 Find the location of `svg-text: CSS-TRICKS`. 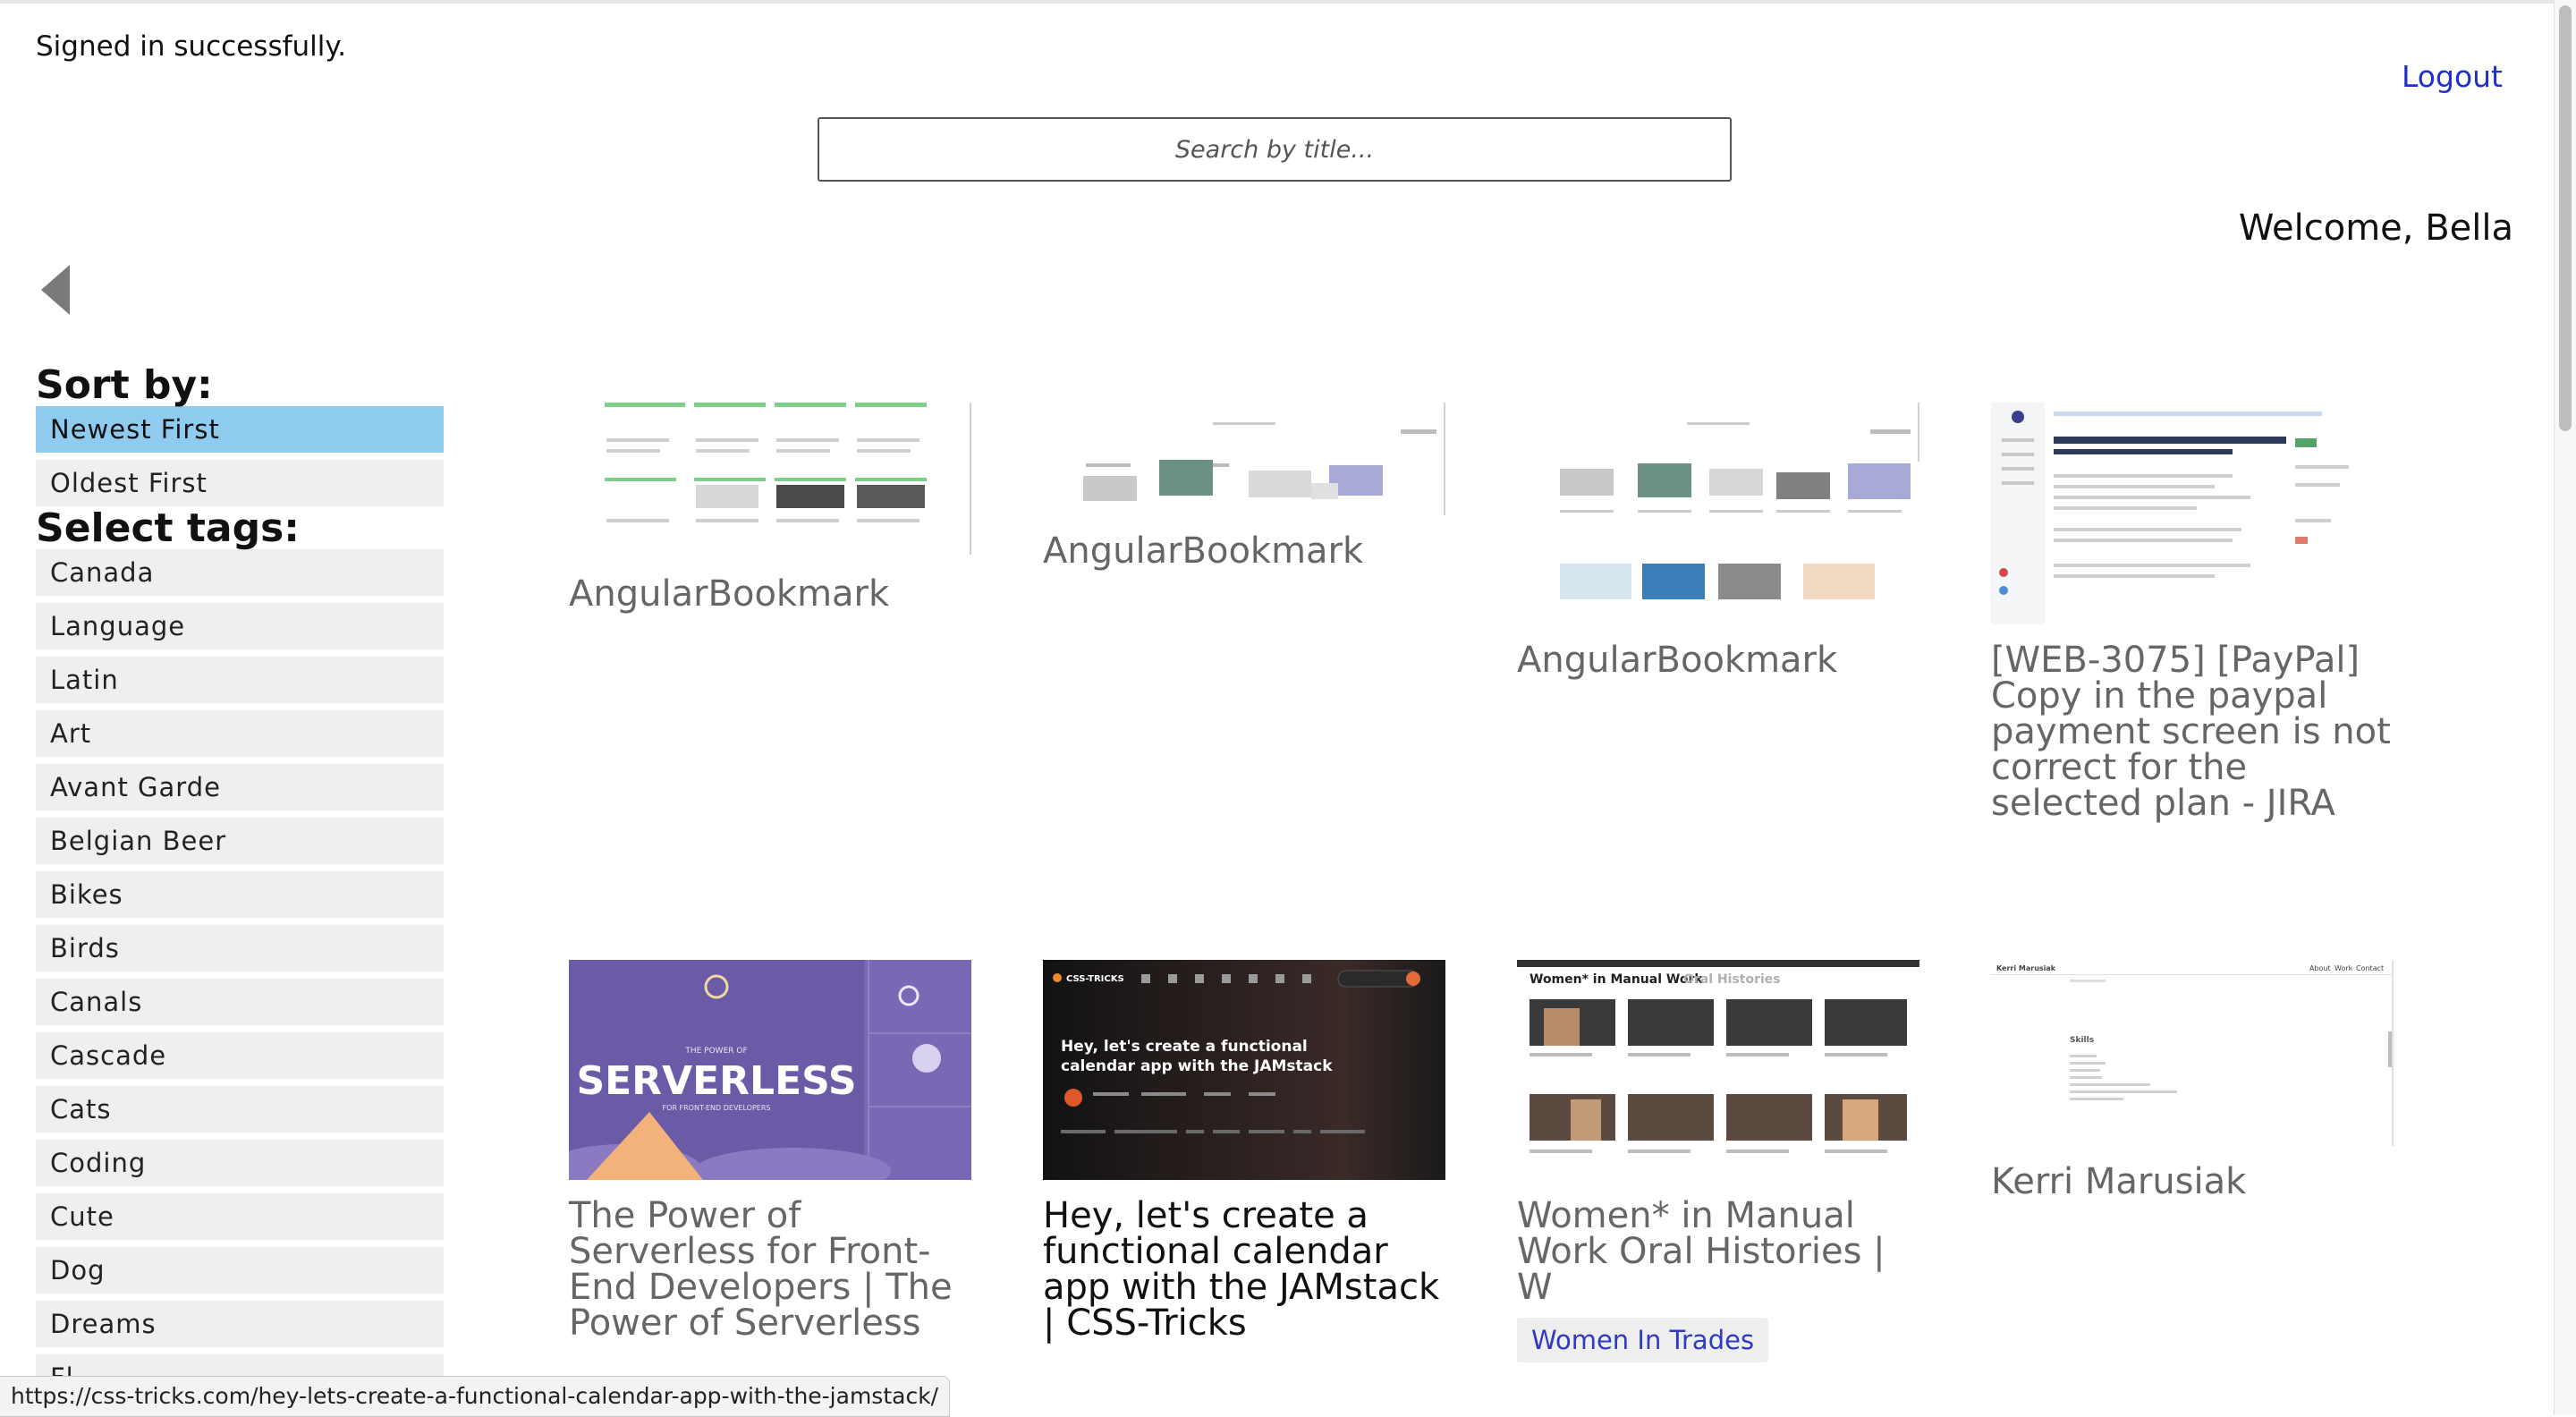

svg-text: CSS-TRICKS is located at coordinates (1095, 979).